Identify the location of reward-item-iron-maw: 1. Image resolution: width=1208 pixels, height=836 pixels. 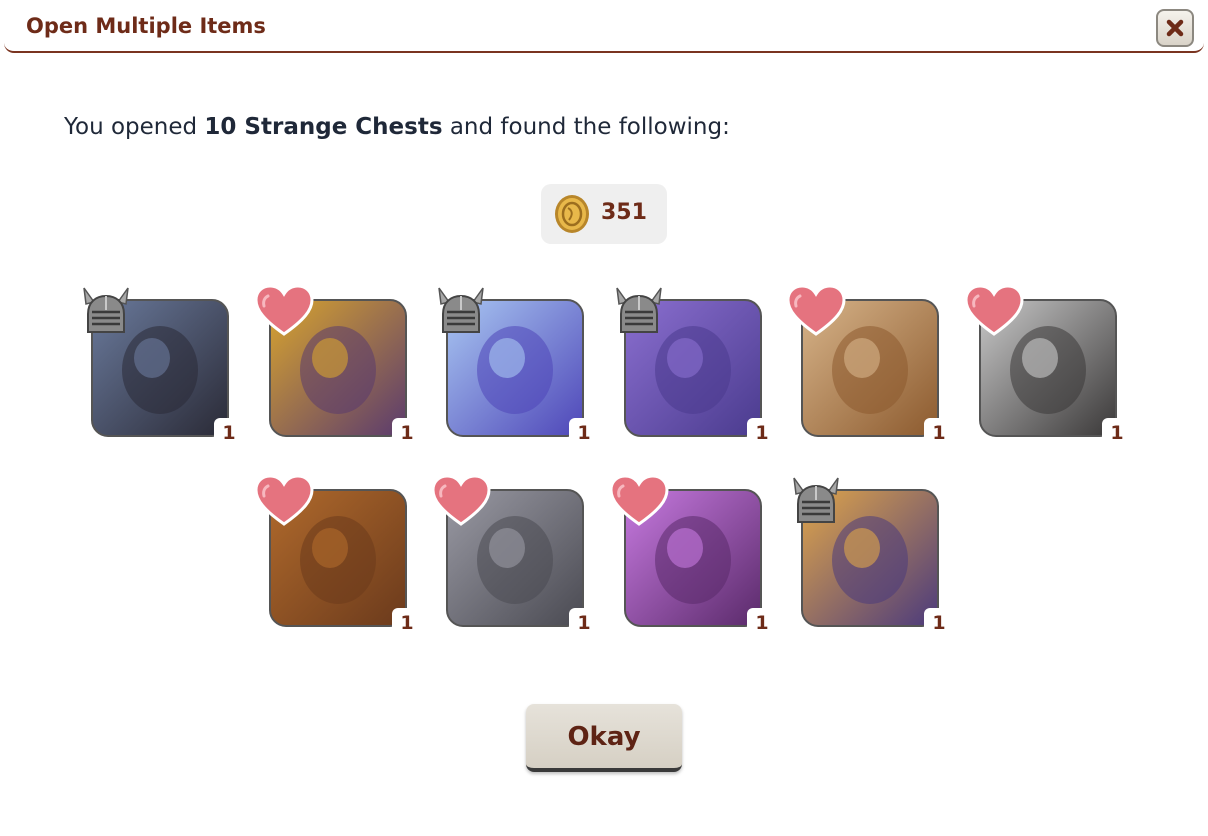
(515, 557).